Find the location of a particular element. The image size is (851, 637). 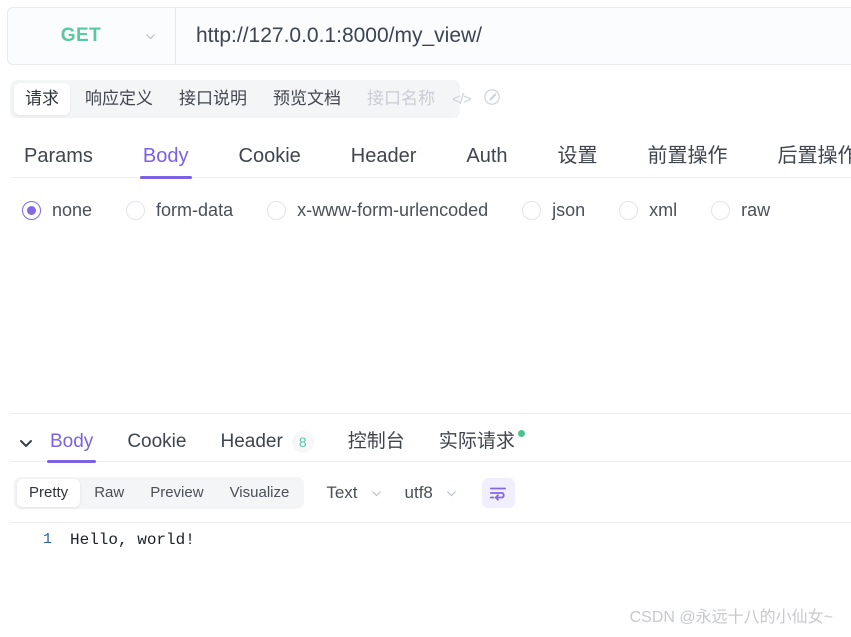

word-wrap-icon is located at coordinates (498, 493).